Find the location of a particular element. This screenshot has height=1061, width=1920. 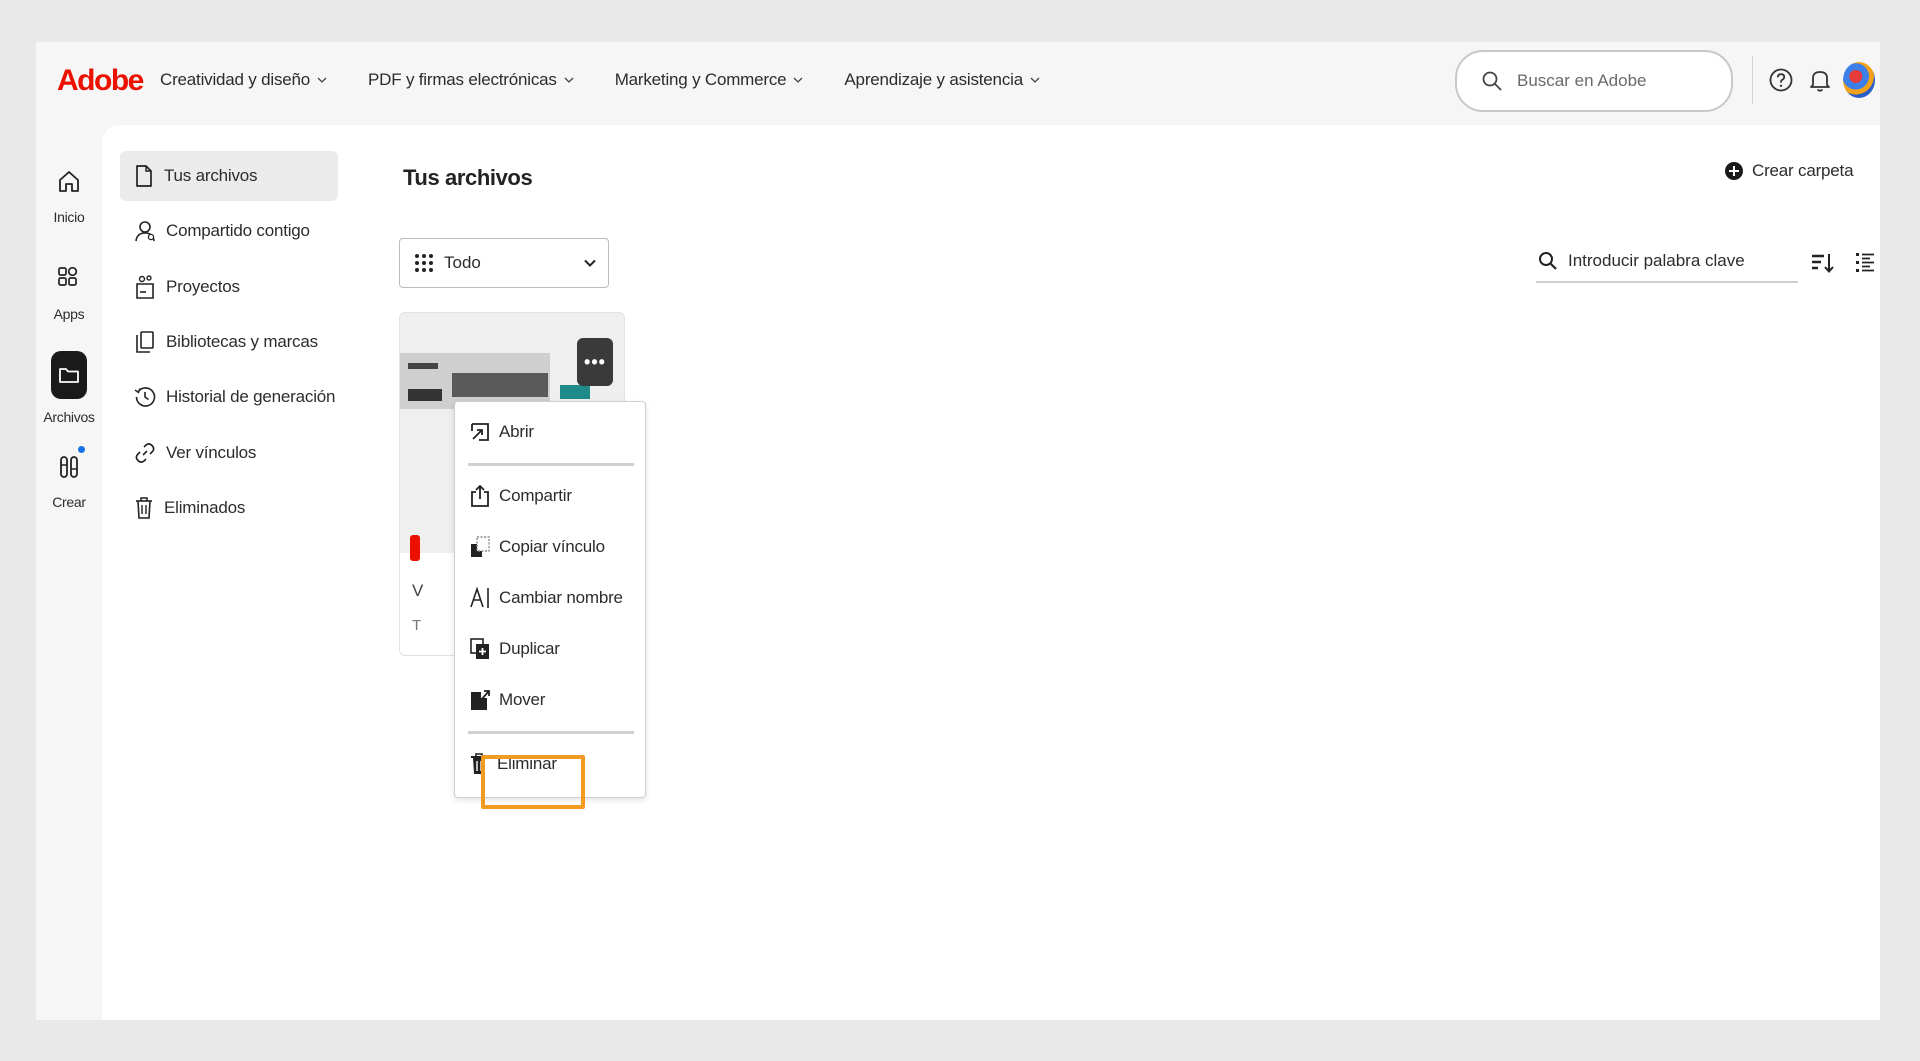

menu-item-copiar-vinculo: Copiar vínculo is located at coordinates (551, 547).